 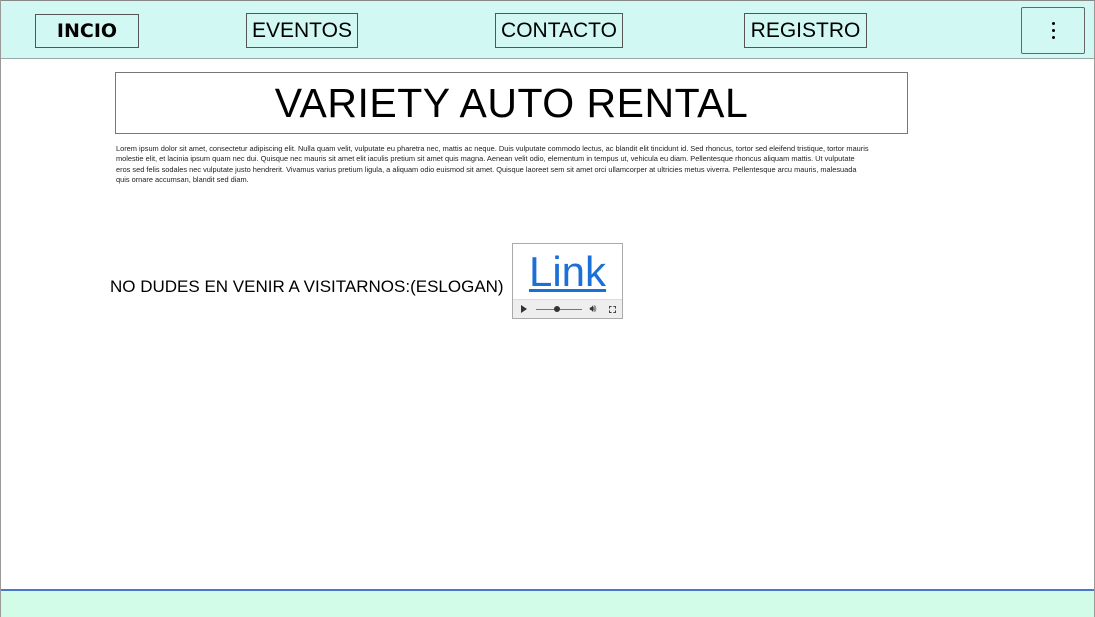 I want to click on media-player: Link 🔊︎, so click(x=567, y=281).